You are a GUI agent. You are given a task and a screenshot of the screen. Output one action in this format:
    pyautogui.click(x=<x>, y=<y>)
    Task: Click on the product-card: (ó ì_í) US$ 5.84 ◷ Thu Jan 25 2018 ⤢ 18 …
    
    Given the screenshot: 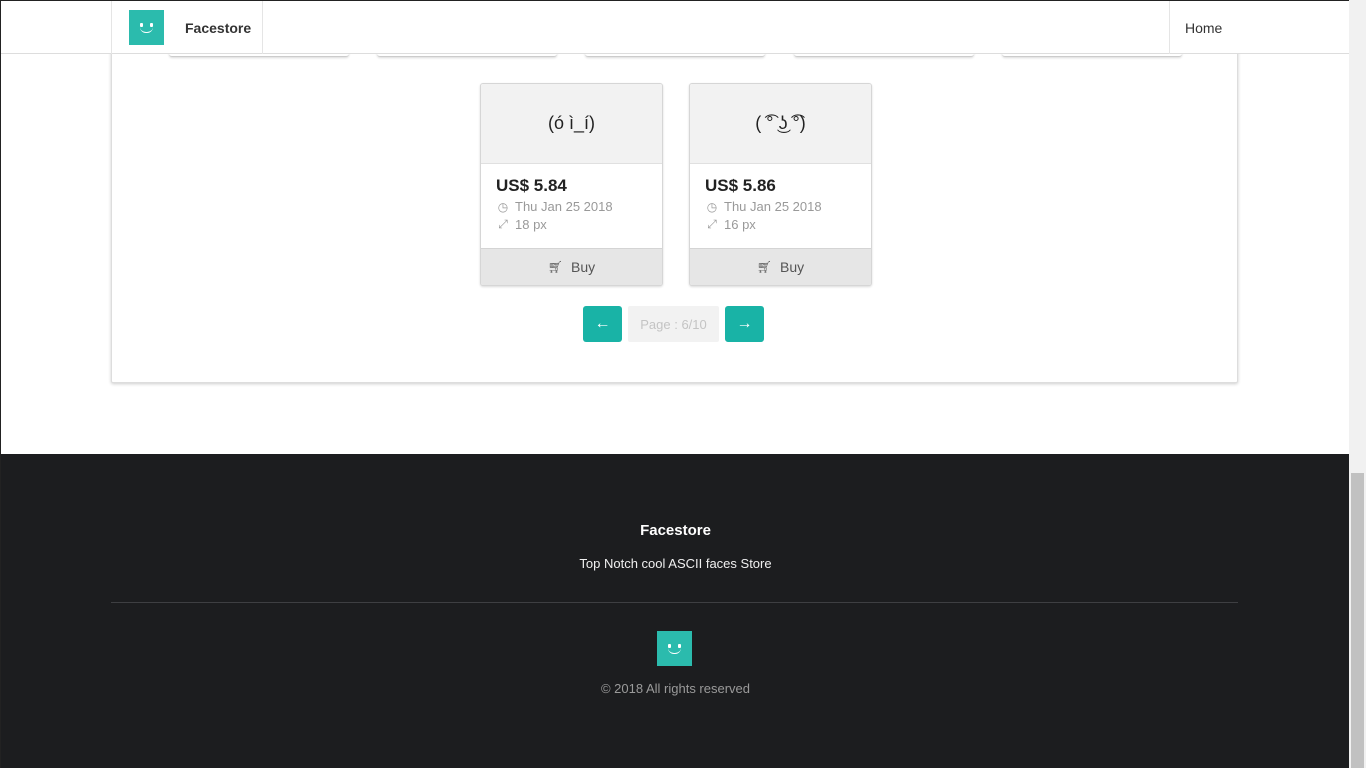 What is the action you would take?
    pyautogui.click(x=571, y=184)
    